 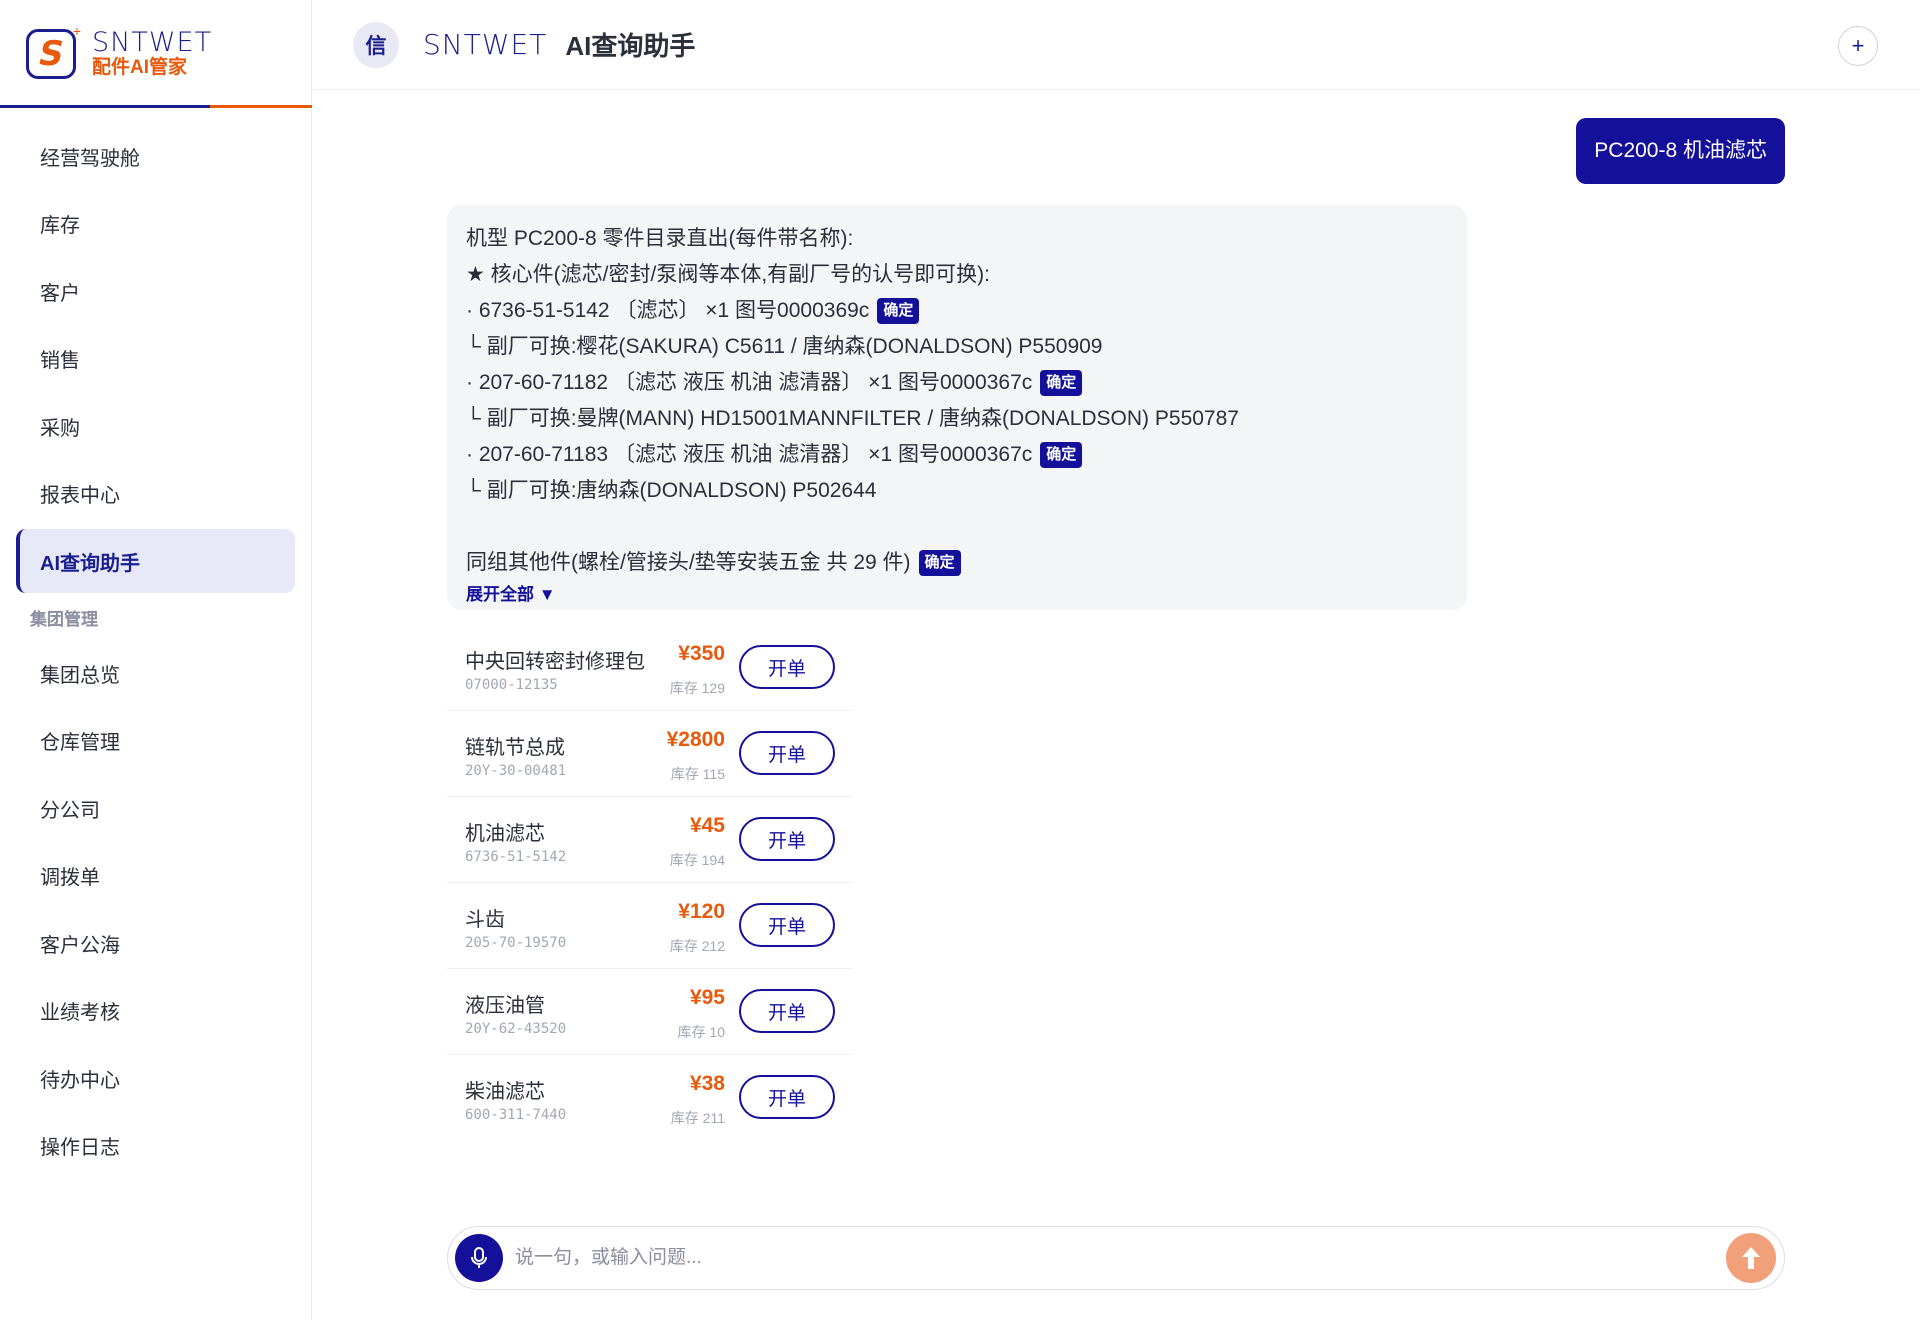 What do you see at coordinates (1120, 1258) in the screenshot?
I see `chat-input` at bounding box center [1120, 1258].